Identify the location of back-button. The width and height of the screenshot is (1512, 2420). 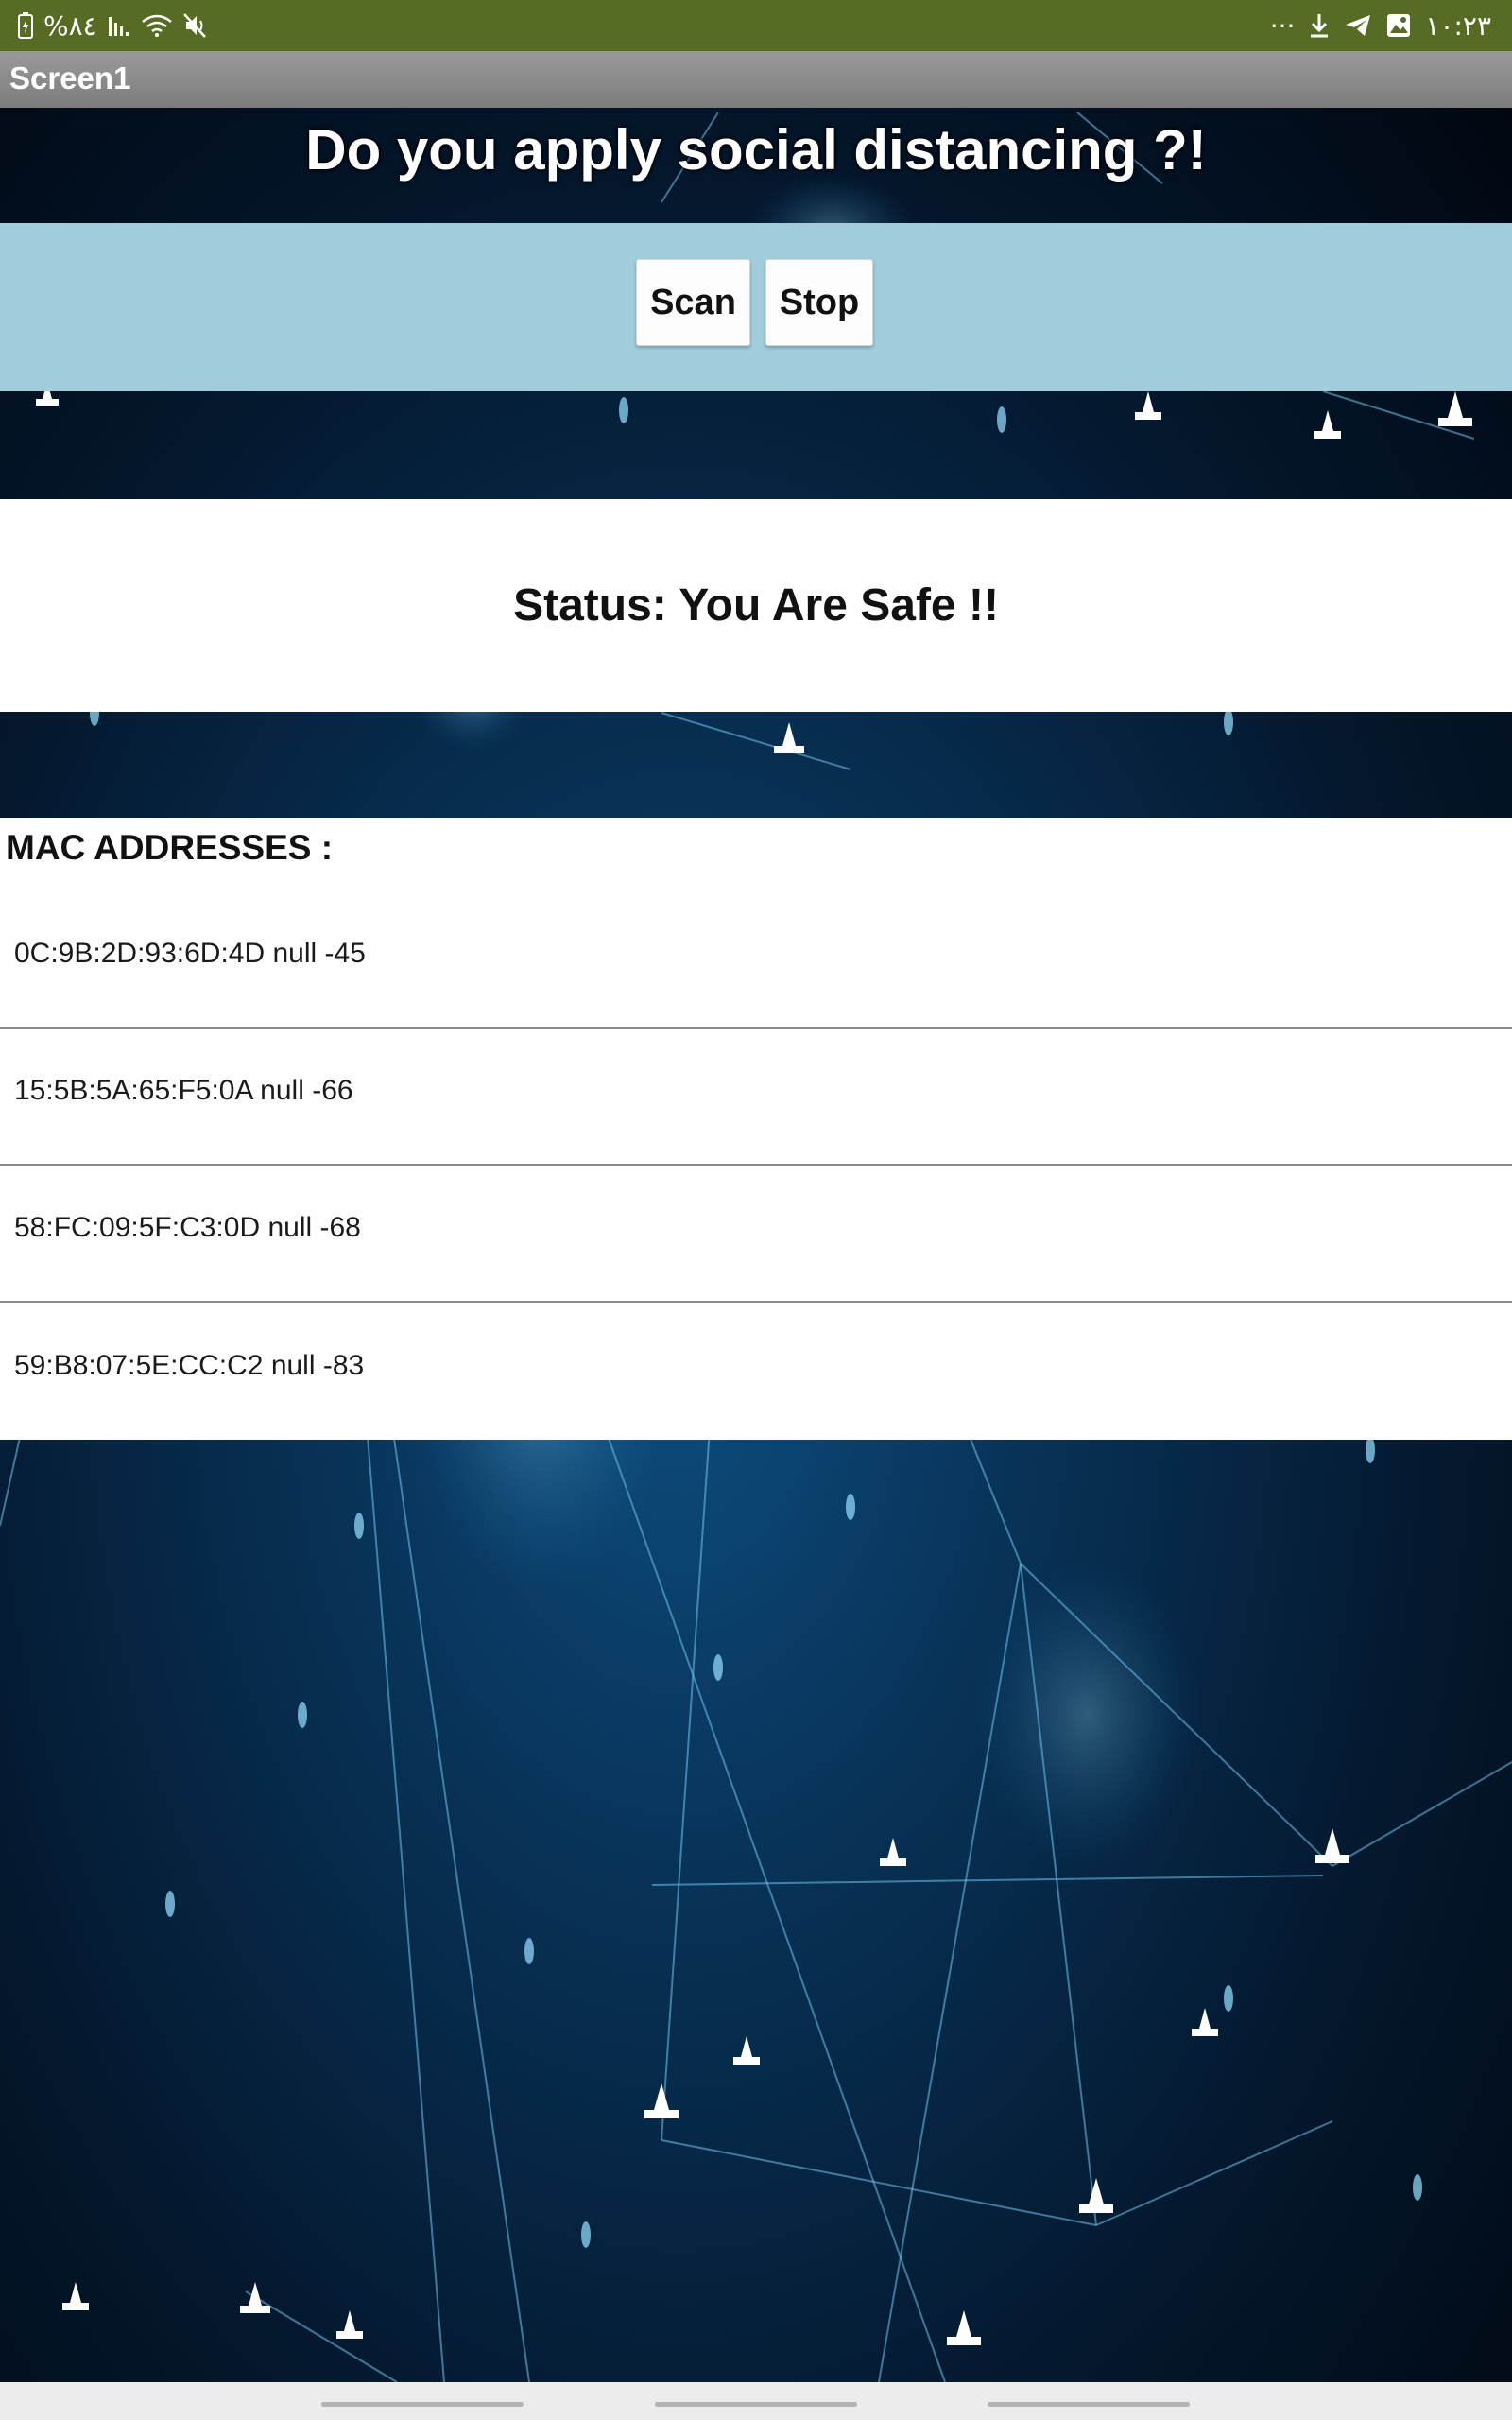
(1089, 2404).